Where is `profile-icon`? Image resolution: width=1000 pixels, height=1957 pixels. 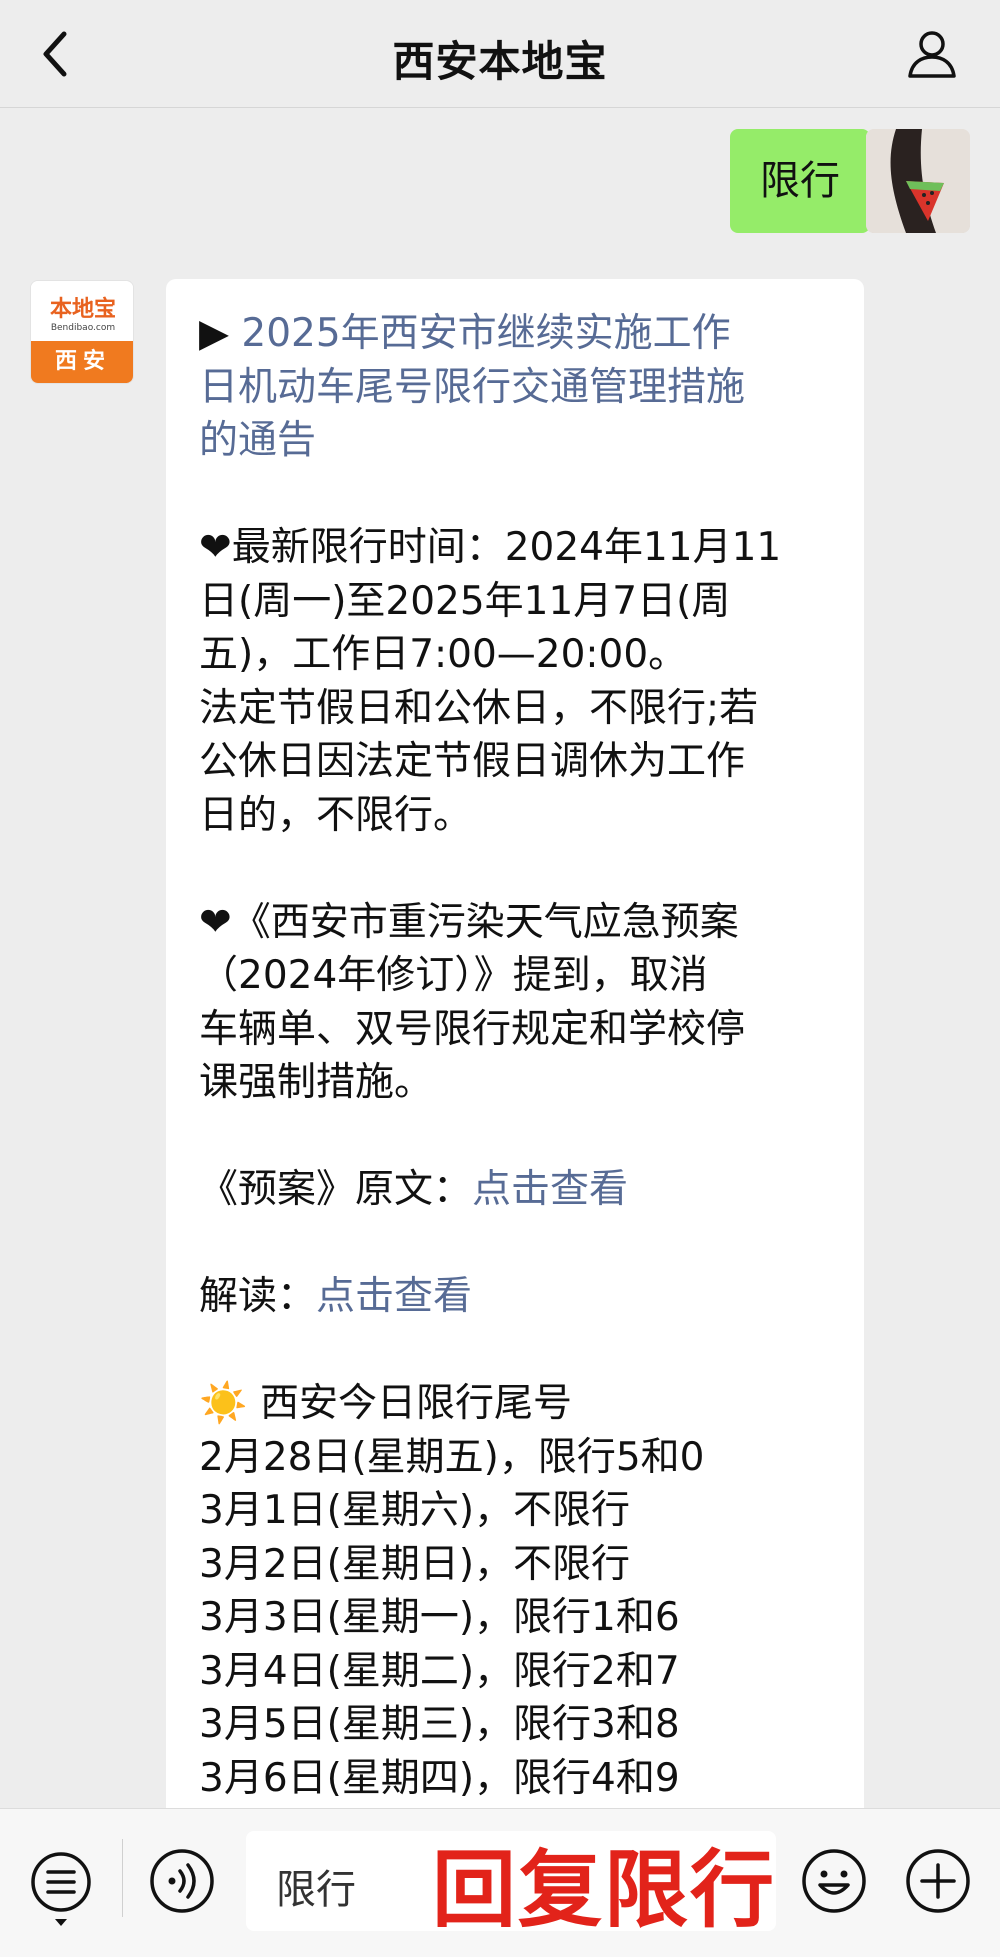
profile-icon is located at coordinates (932, 54).